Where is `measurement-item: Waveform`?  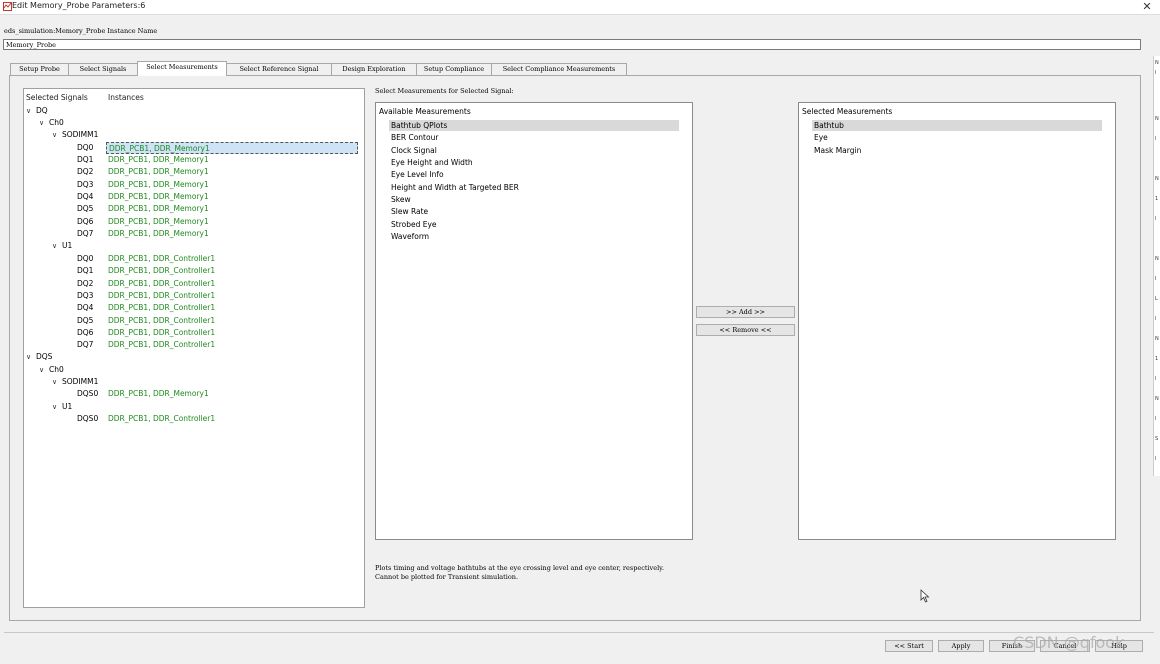 measurement-item: Waveform is located at coordinates (410, 236).